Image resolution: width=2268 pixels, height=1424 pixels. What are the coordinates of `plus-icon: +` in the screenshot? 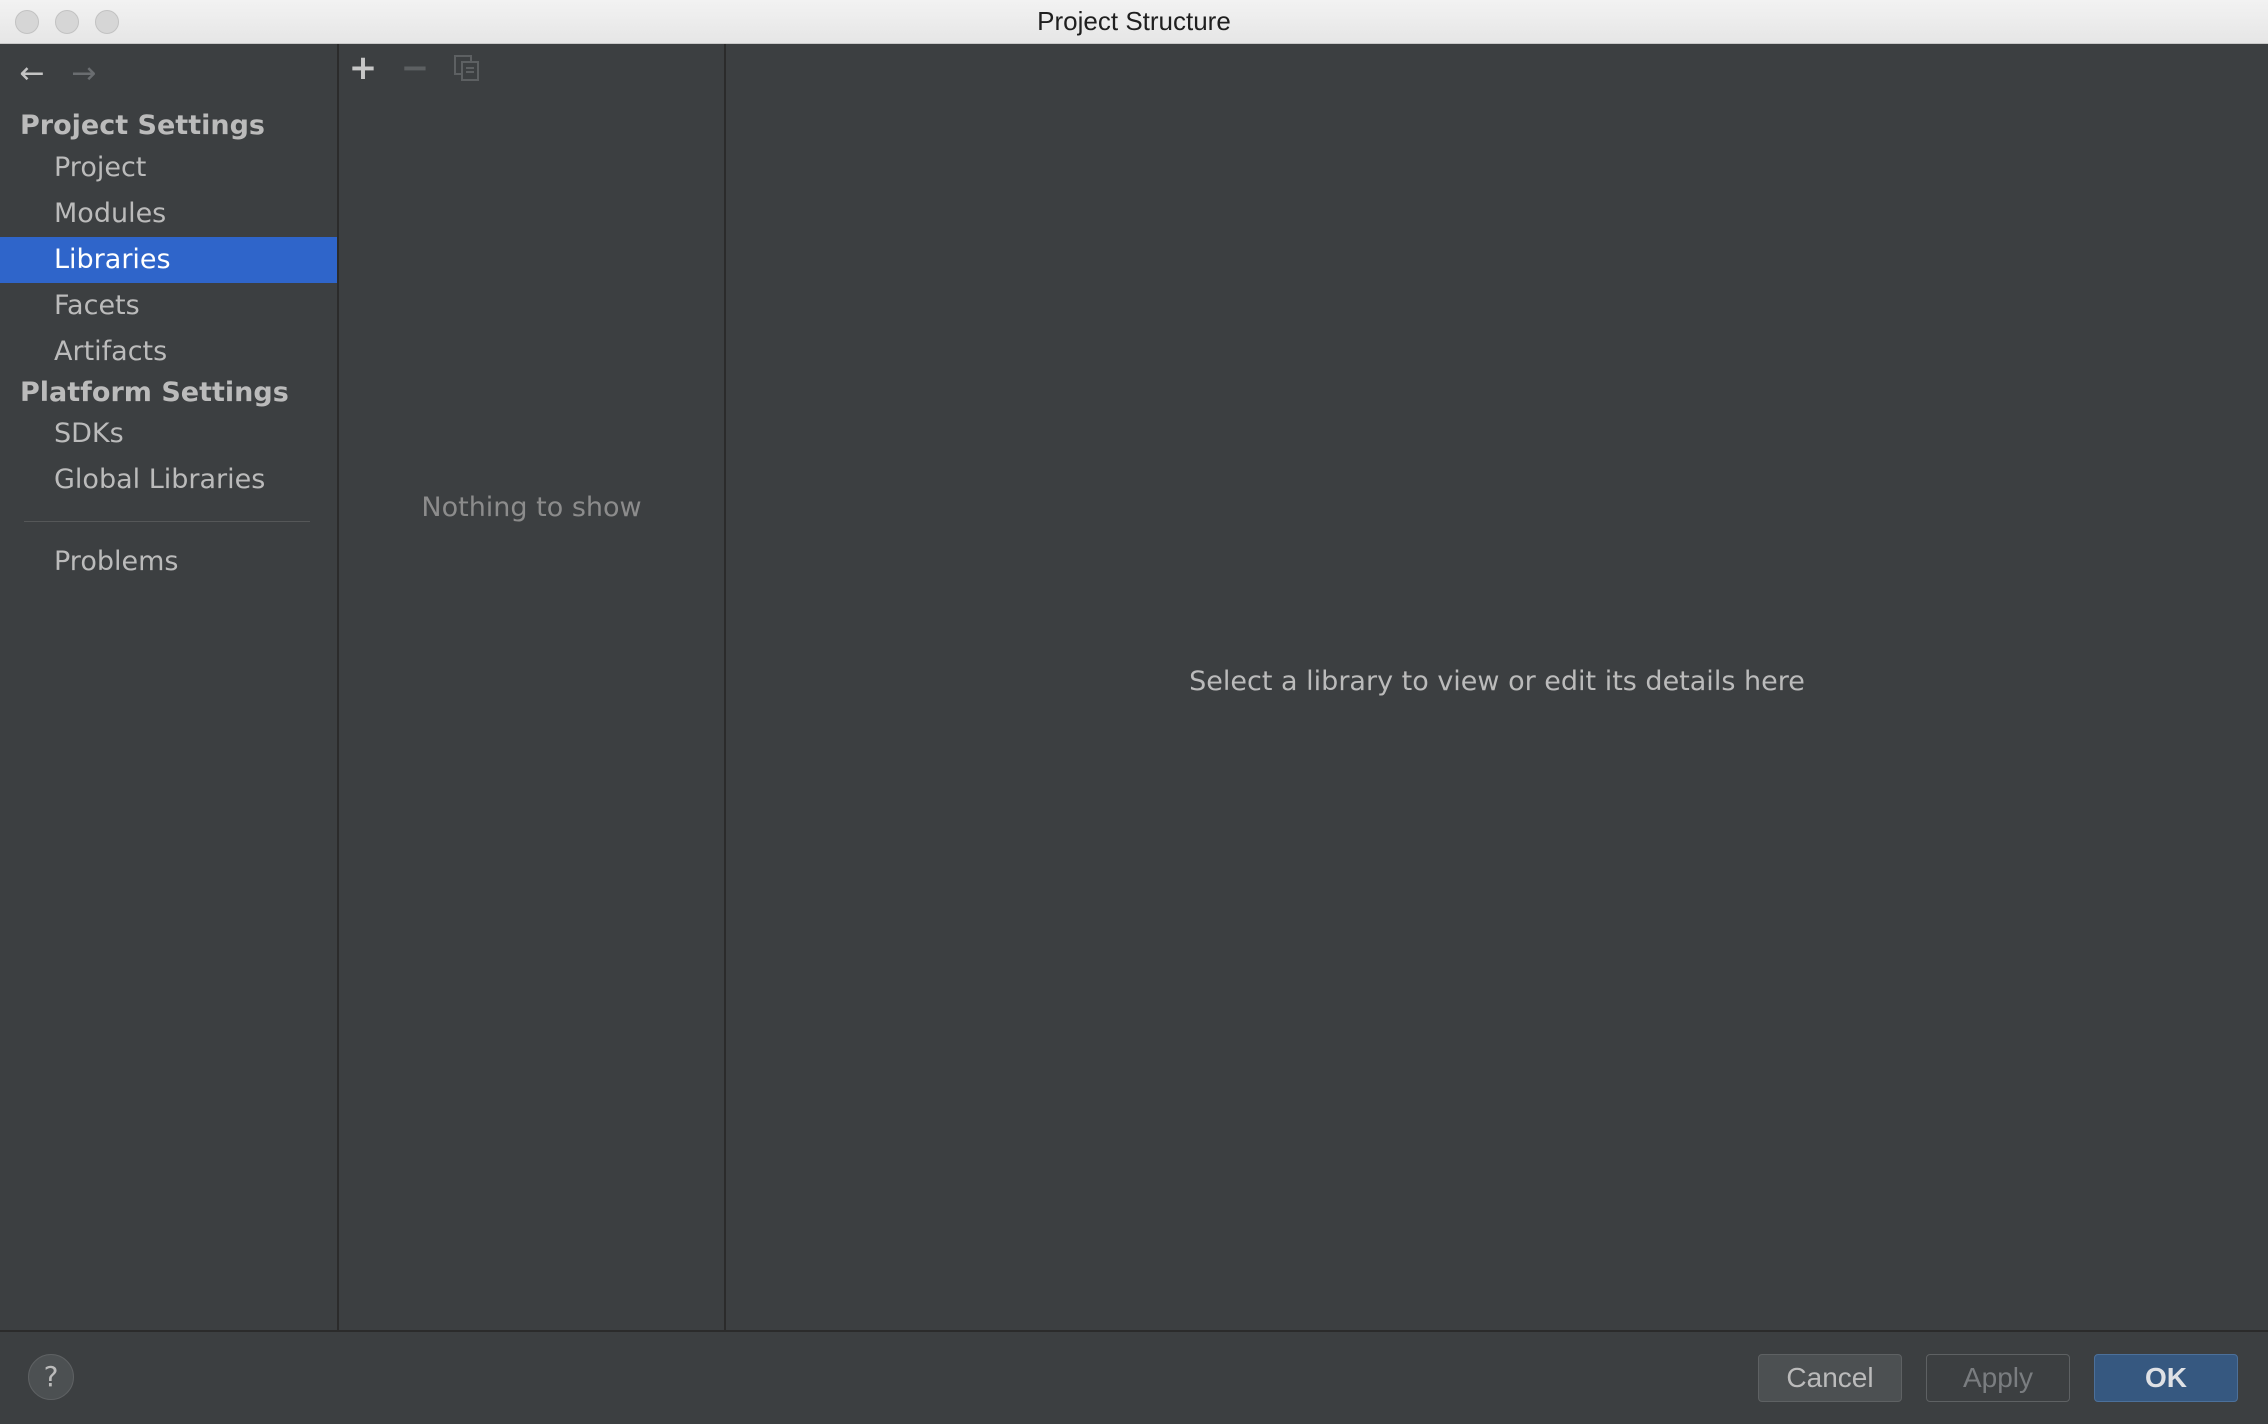 It's located at (363, 68).